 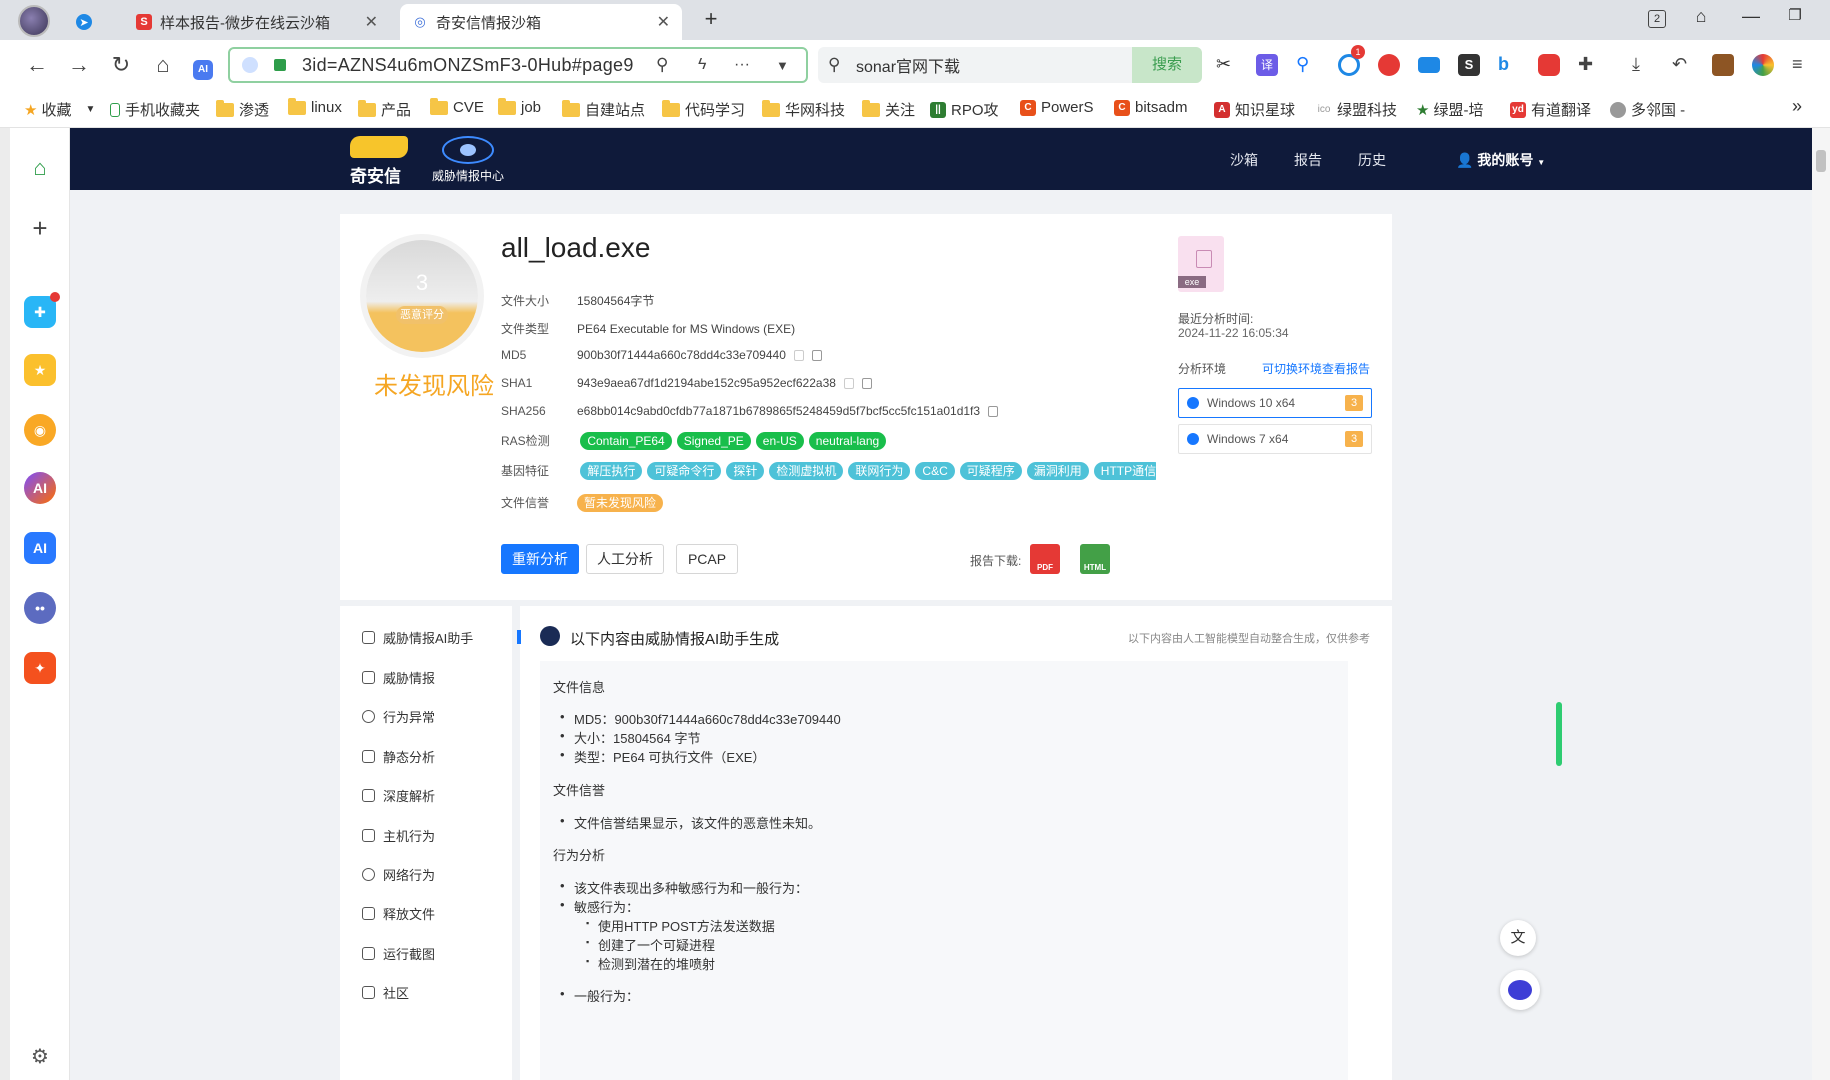 What do you see at coordinates (541, 22) in the screenshot?
I see `tab-qianxin: ◎ 奇安信情报沙箱 ✕` at bounding box center [541, 22].